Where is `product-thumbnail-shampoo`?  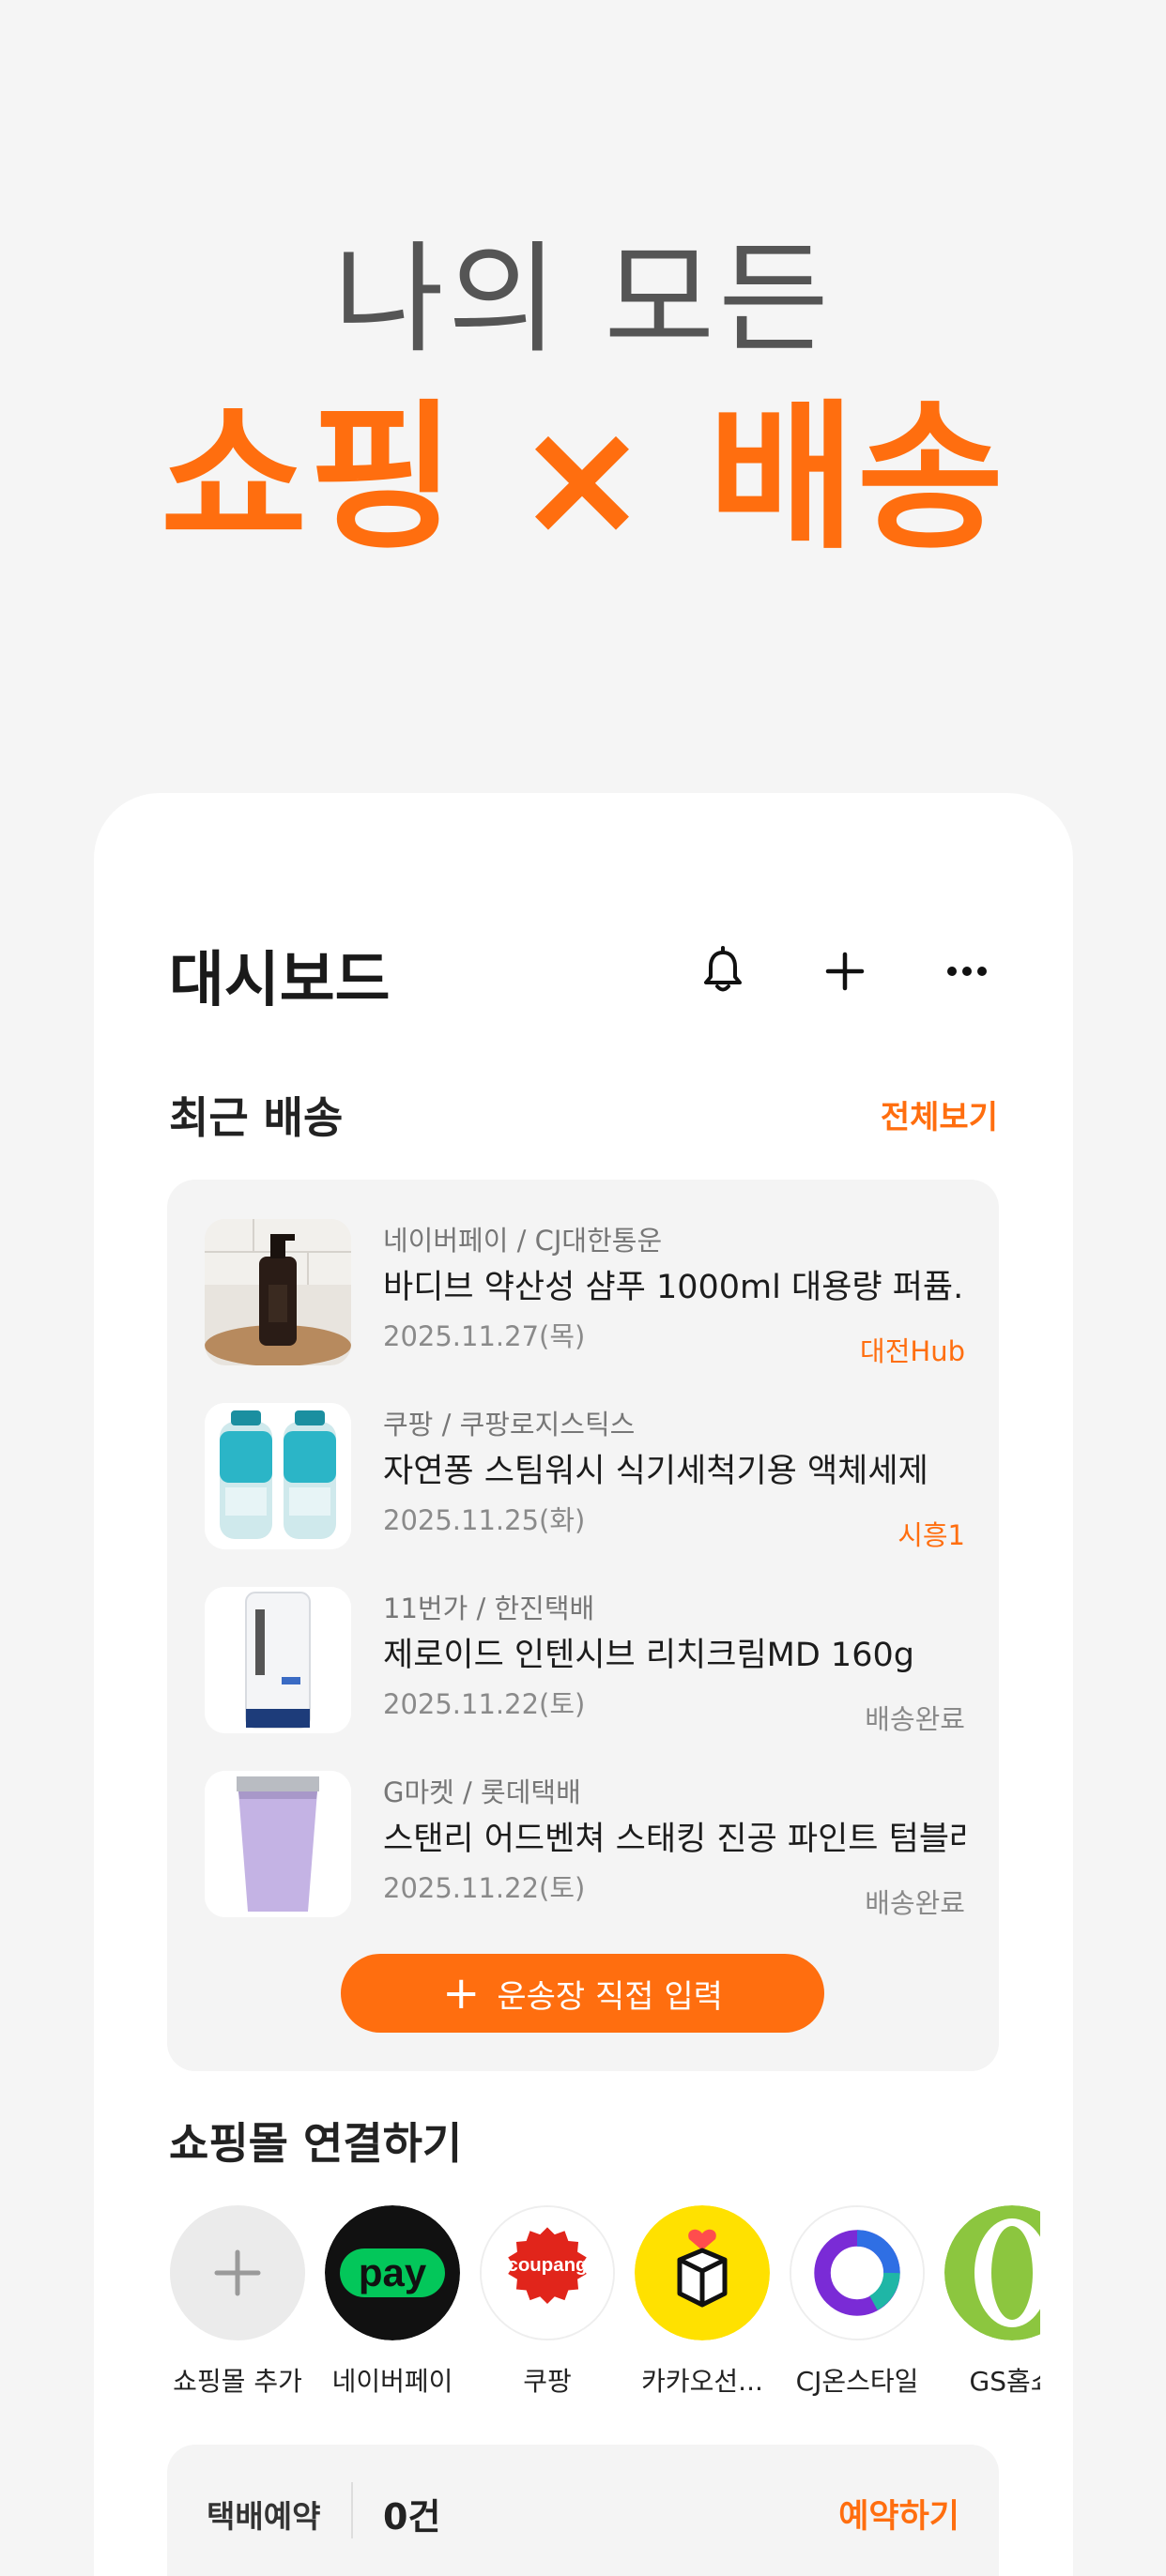 product-thumbnail-shampoo is located at coordinates (278, 1292).